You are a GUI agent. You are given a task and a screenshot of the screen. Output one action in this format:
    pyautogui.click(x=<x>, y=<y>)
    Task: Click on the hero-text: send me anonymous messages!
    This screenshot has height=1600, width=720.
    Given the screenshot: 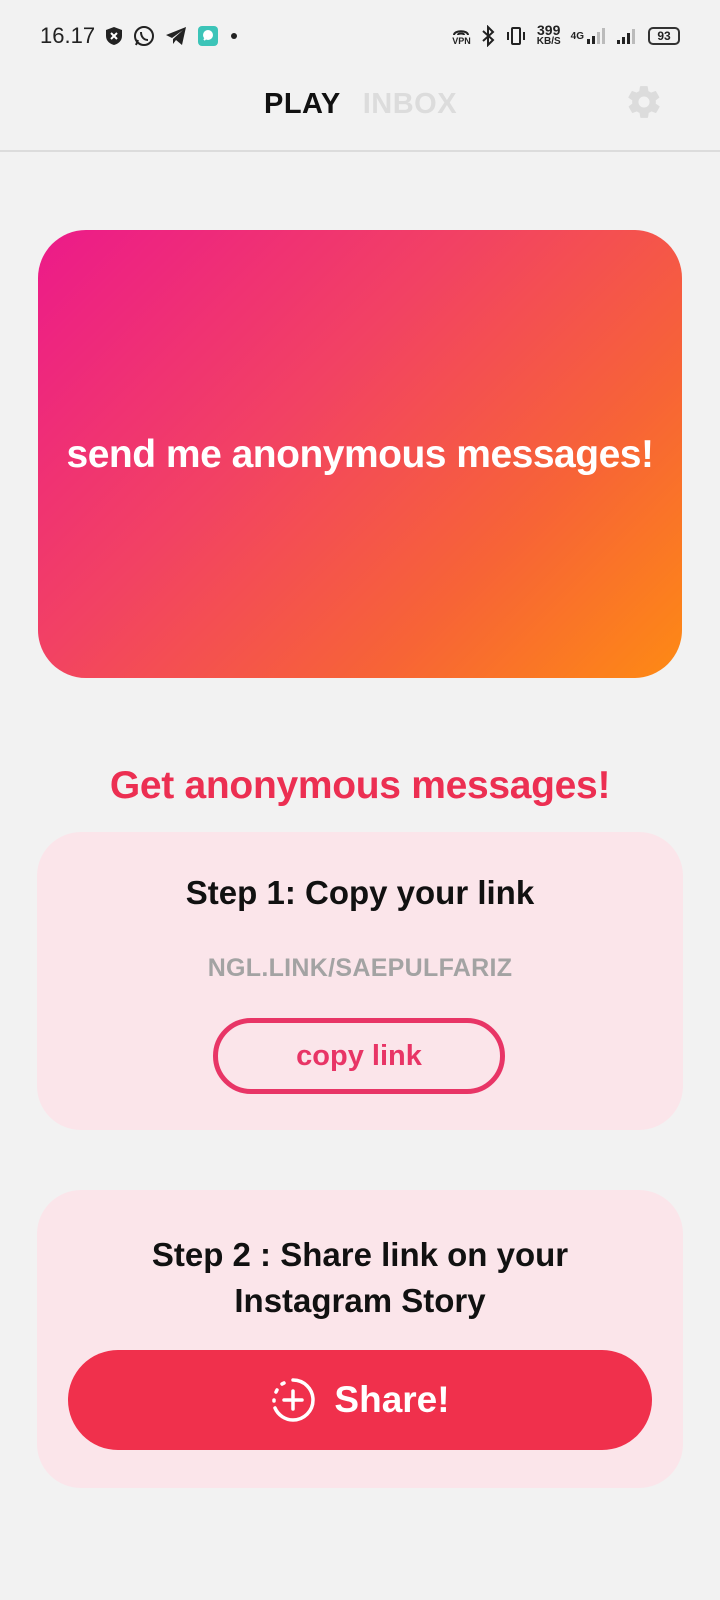 What is the action you would take?
    pyautogui.click(x=360, y=454)
    